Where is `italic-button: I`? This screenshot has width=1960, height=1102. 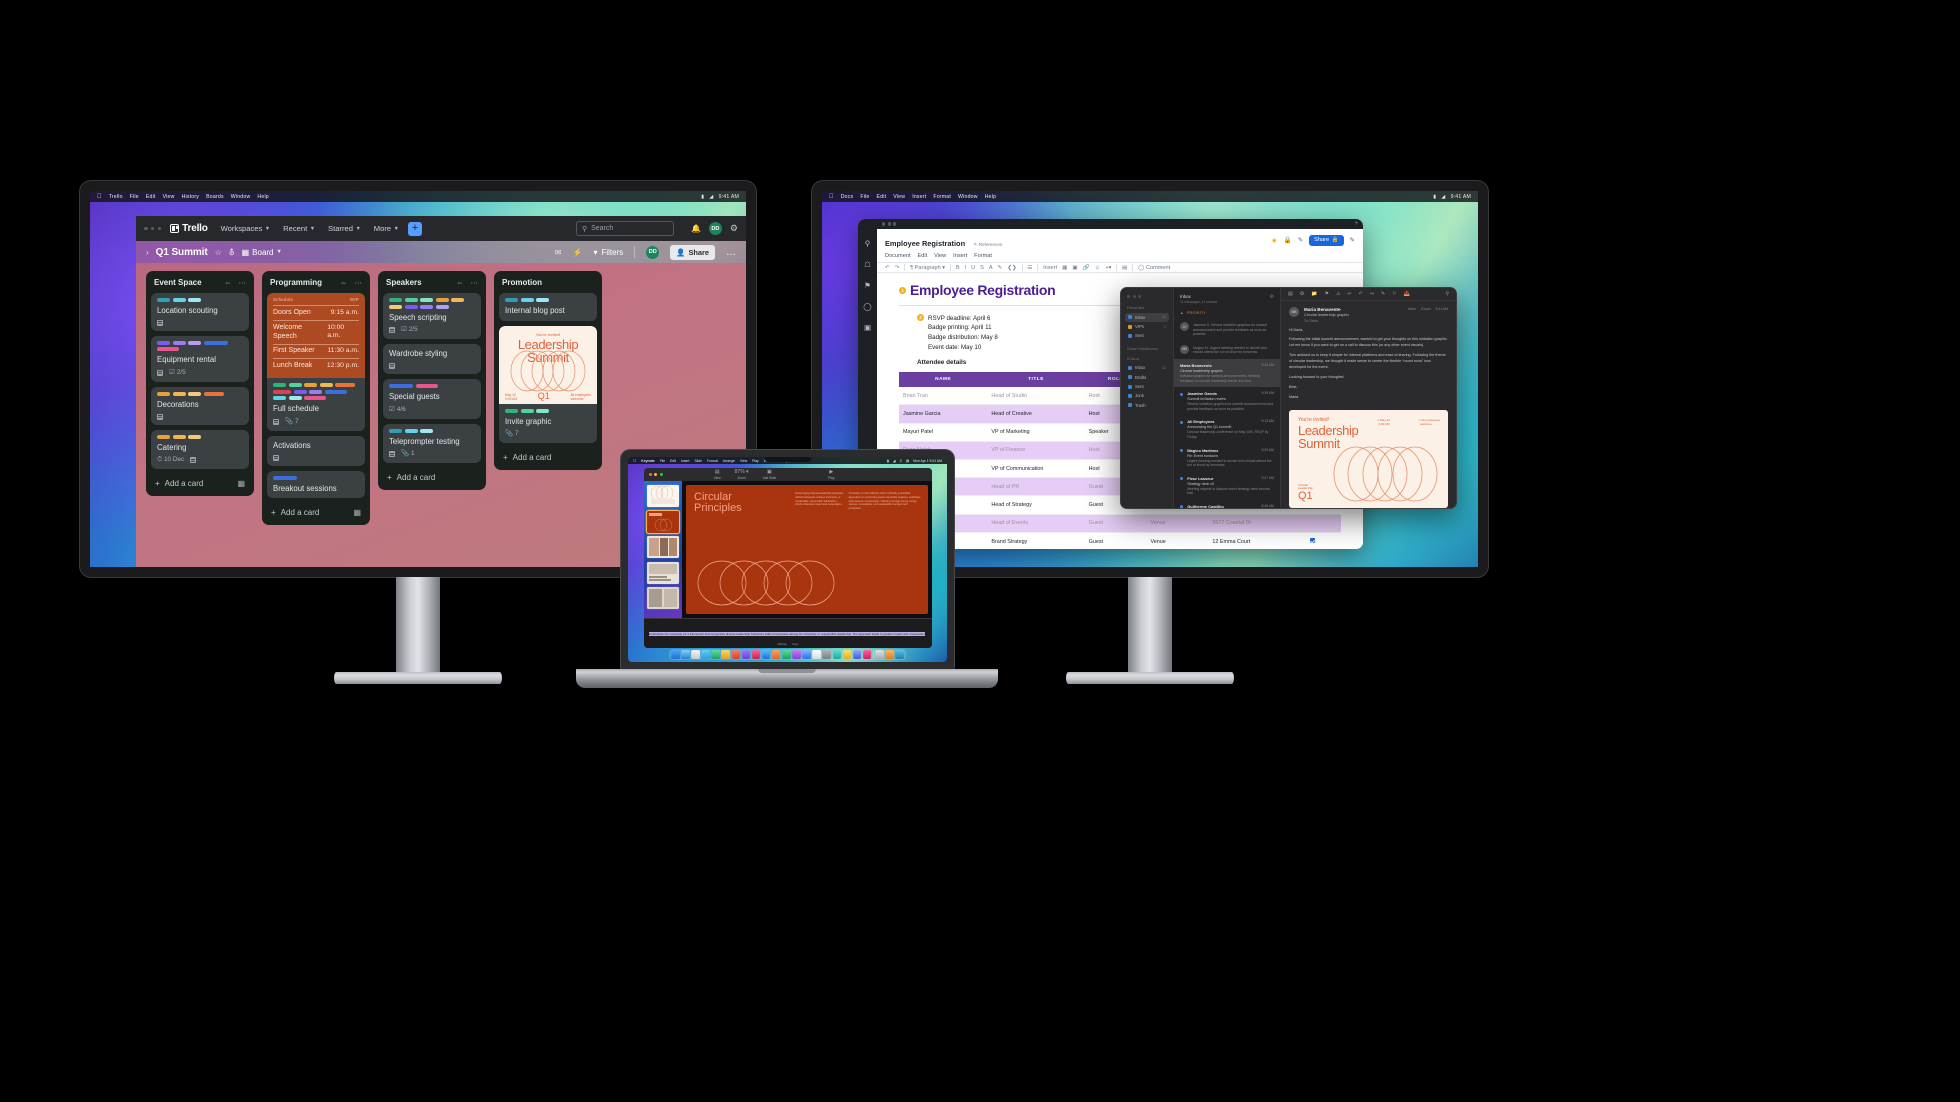 italic-button: I is located at coordinates (966, 268).